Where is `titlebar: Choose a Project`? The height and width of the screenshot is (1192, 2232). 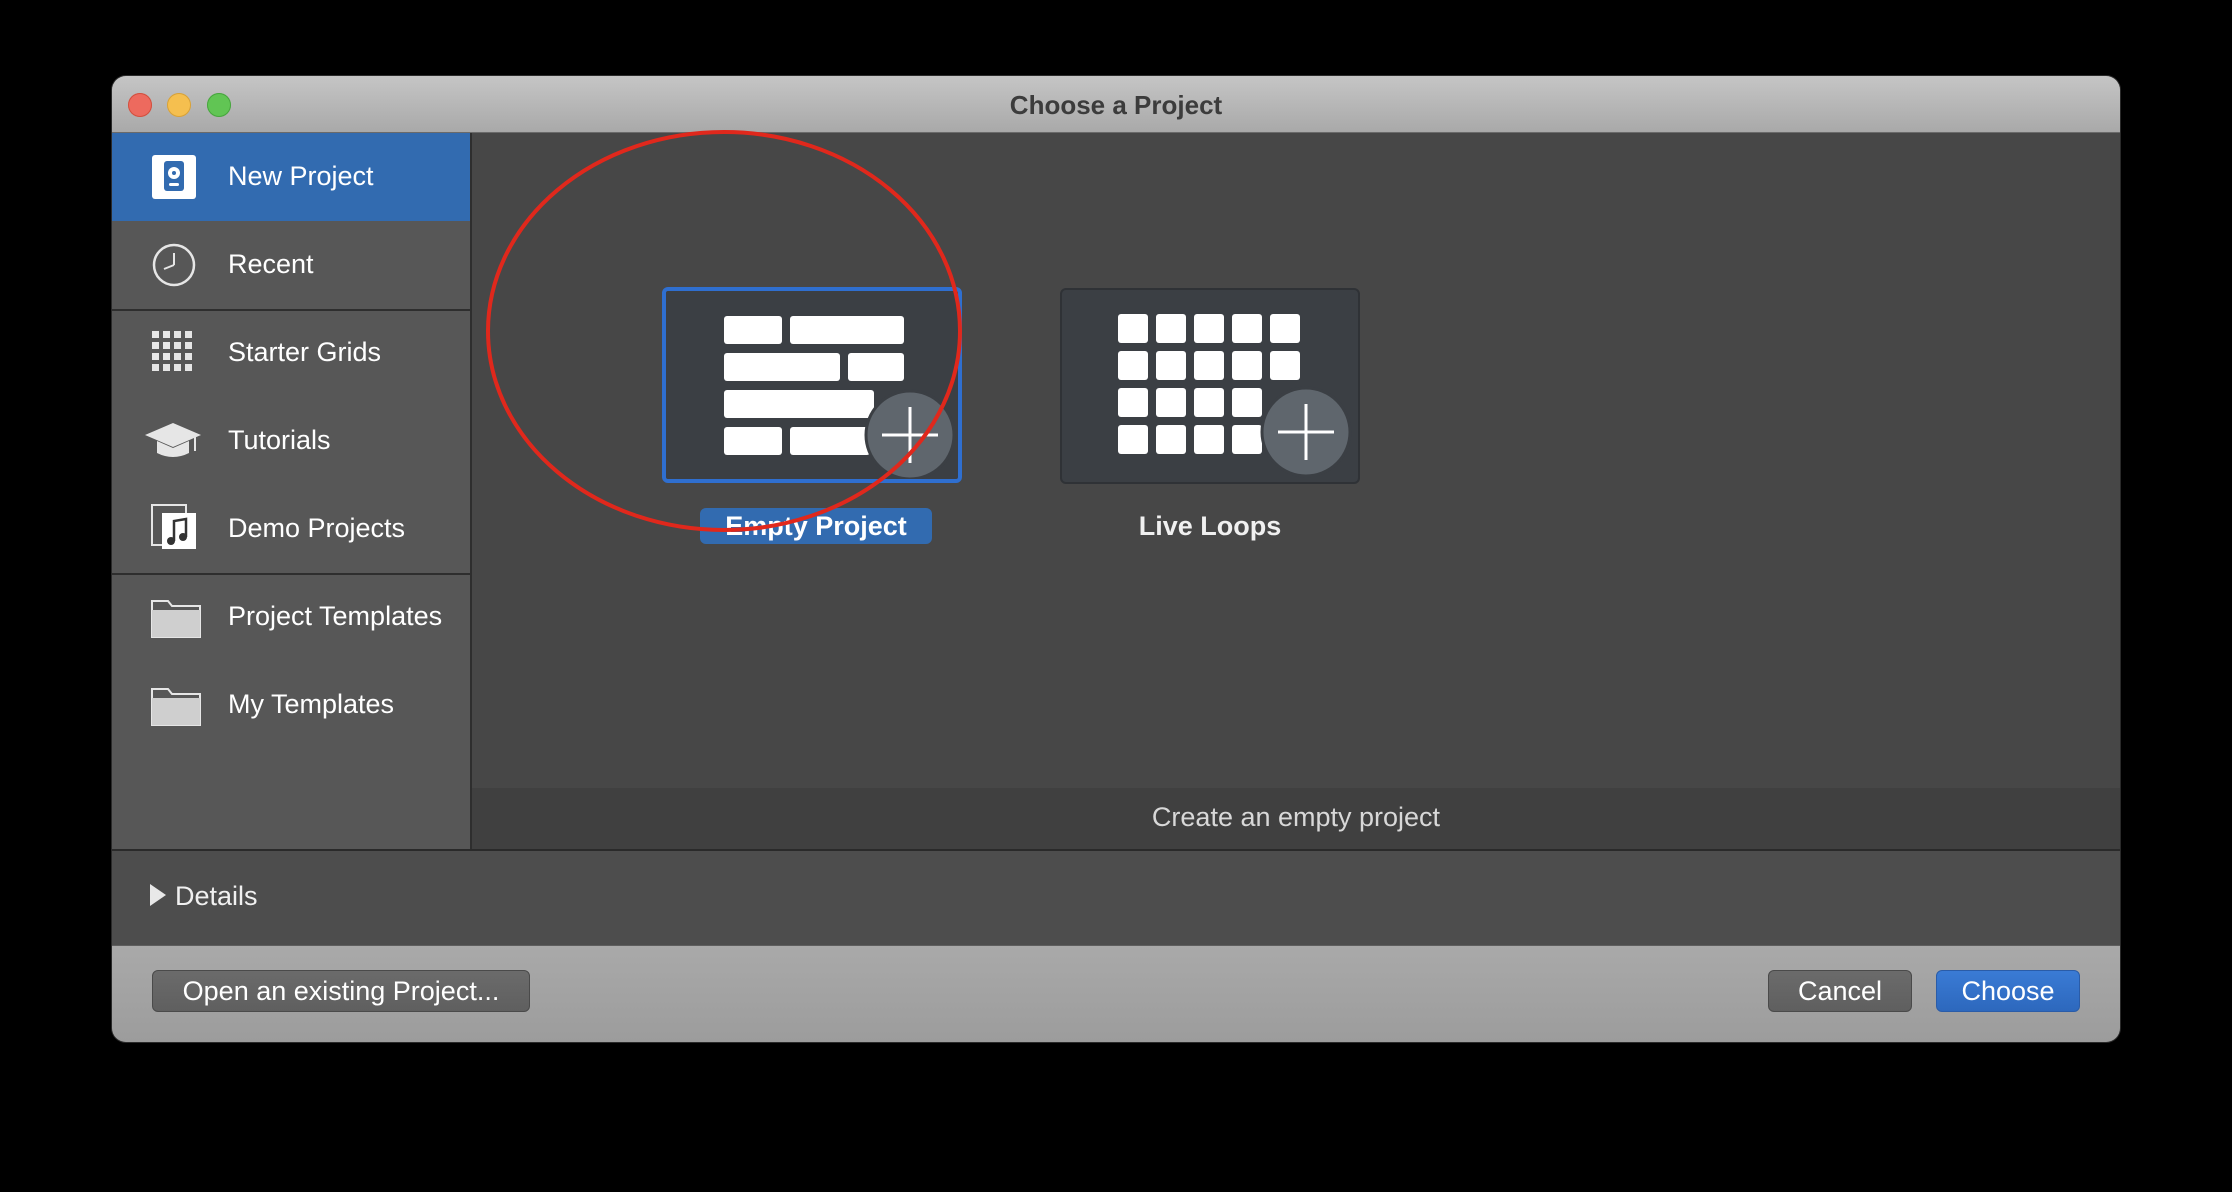 titlebar: Choose a Project is located at coordinates (1116, 104).